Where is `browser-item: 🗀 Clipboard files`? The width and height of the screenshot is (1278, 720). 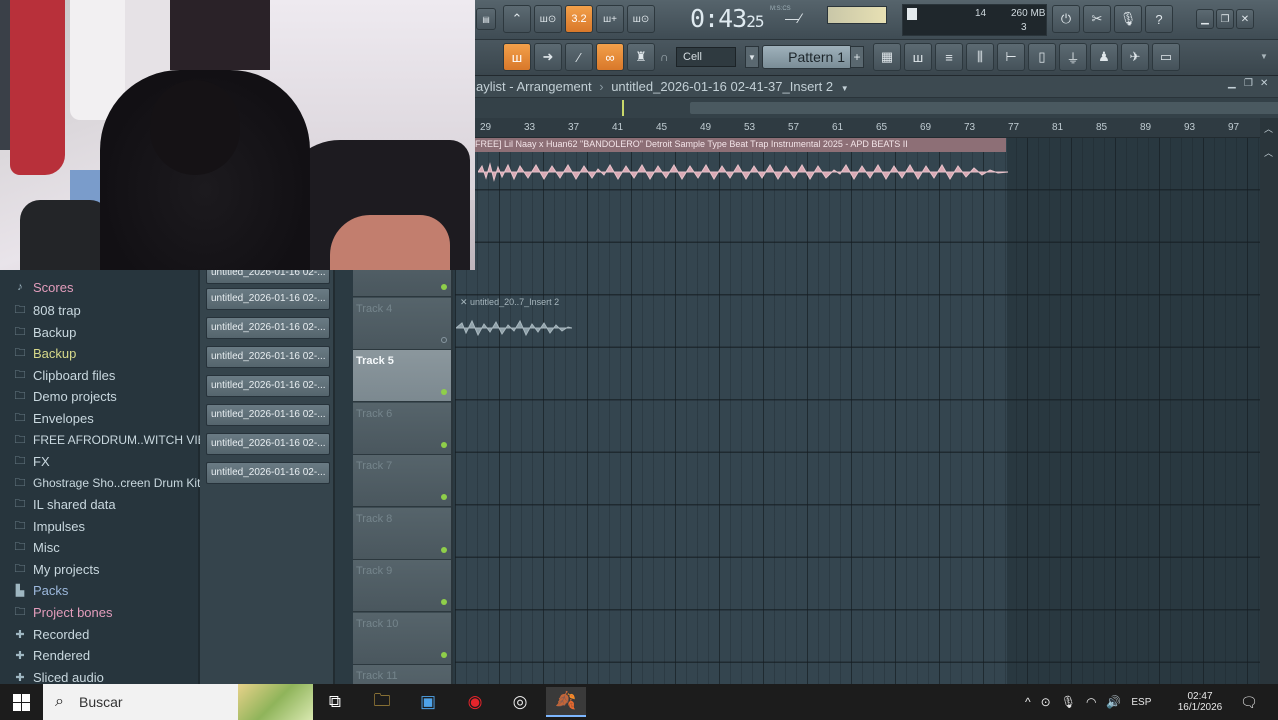
browser-item: 🗀 Clipboard files is located at coordinates (64, 375).